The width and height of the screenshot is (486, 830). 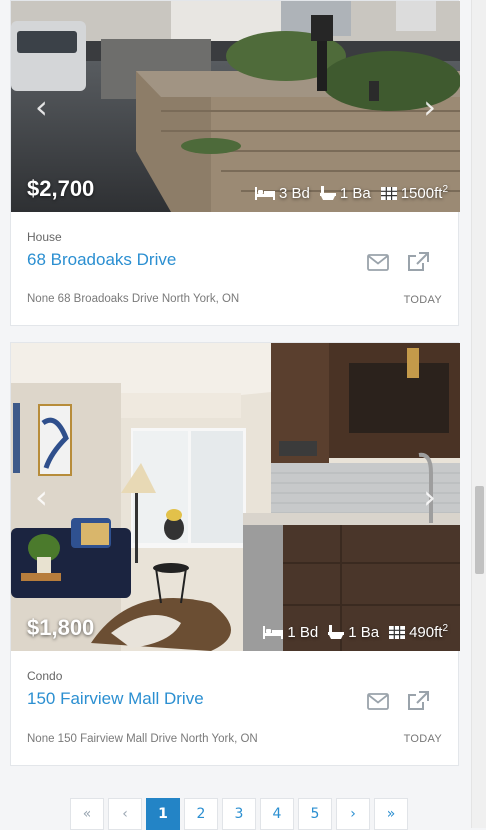 I want to click on pagination: « ‹ 1 2 3 4 5 › », so click(x=239, y=814).